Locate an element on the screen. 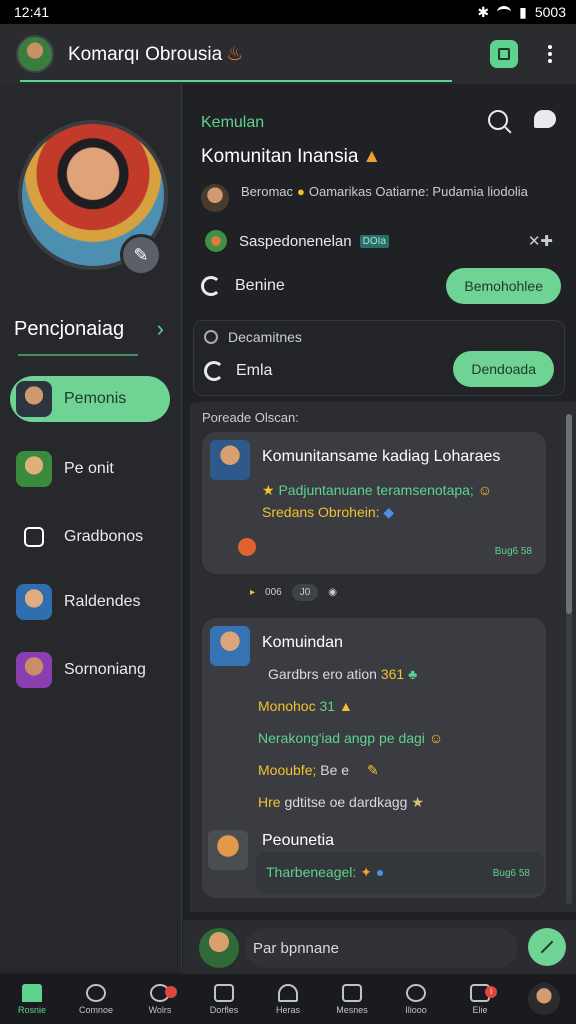 This screenshot has width=576, height=1024. message-input: Par bpnnane is located at coordinates (381, 948).